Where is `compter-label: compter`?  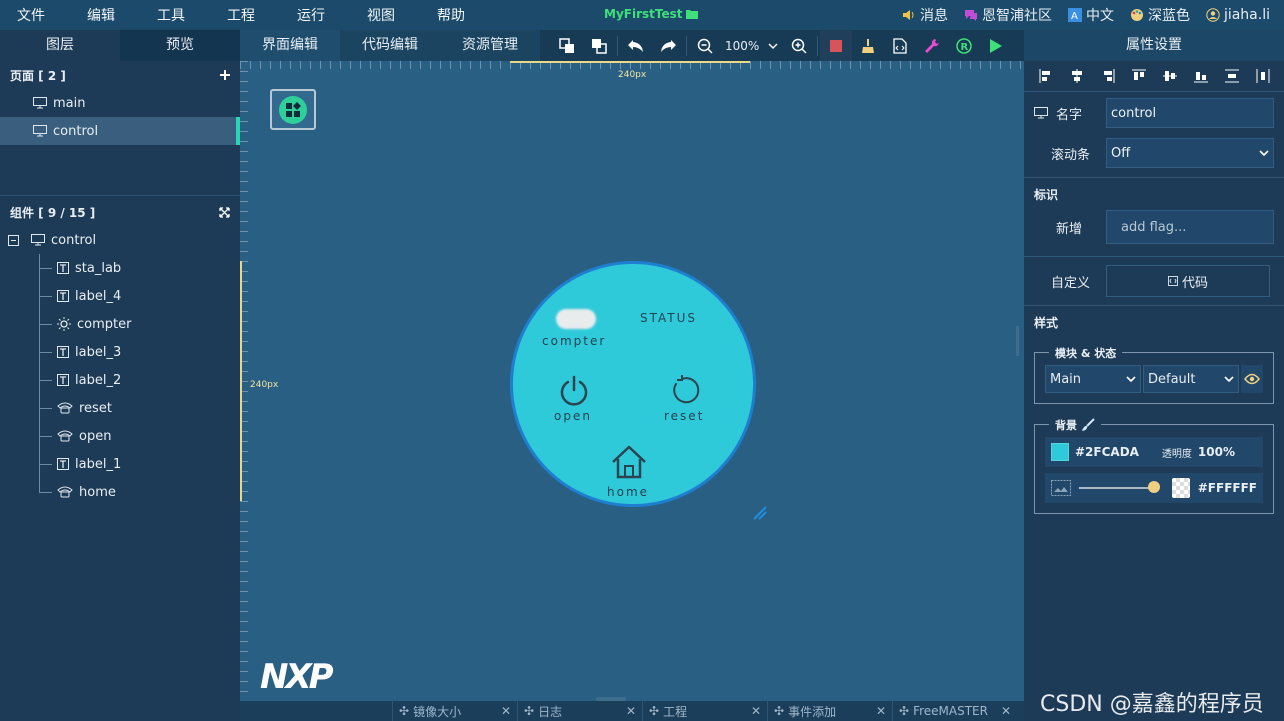 compter-label: compter is located at coordinates (574, 341).